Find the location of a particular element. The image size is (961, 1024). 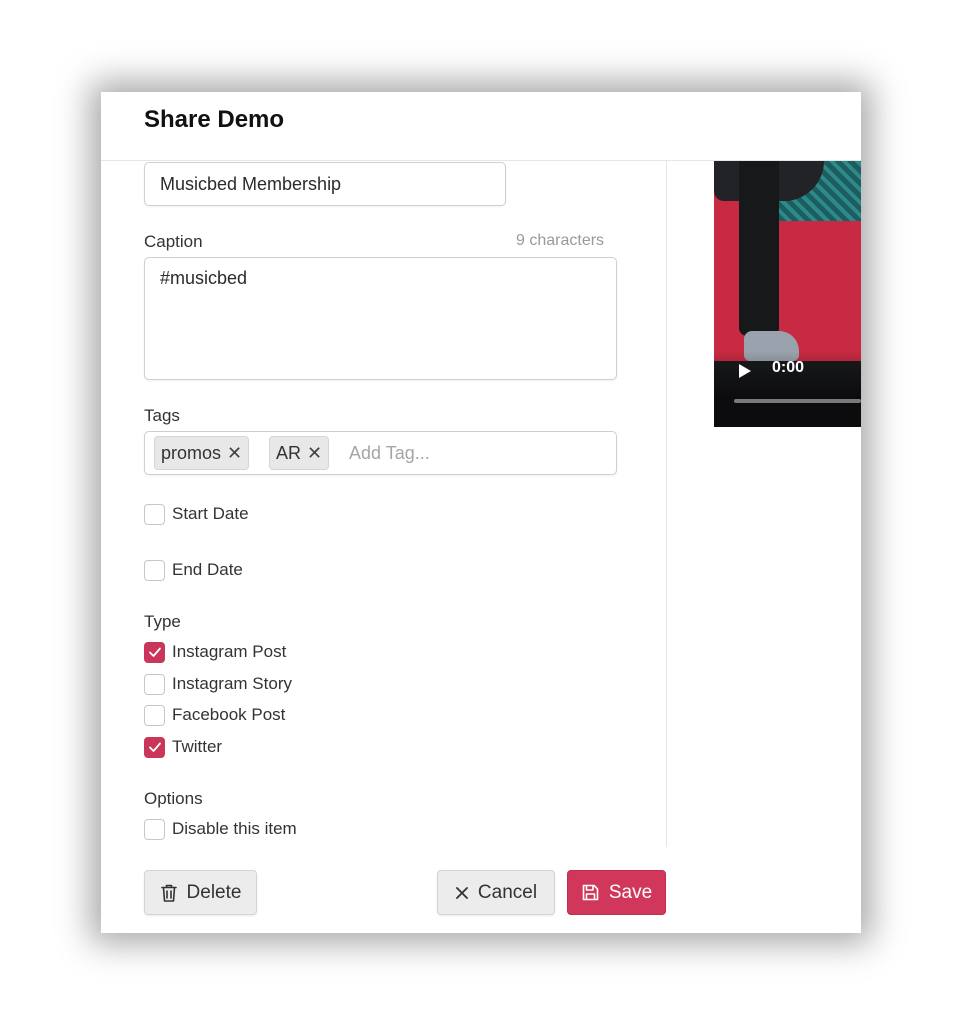

caption-textarea: #musicbed is located at coordinates (380, 318).